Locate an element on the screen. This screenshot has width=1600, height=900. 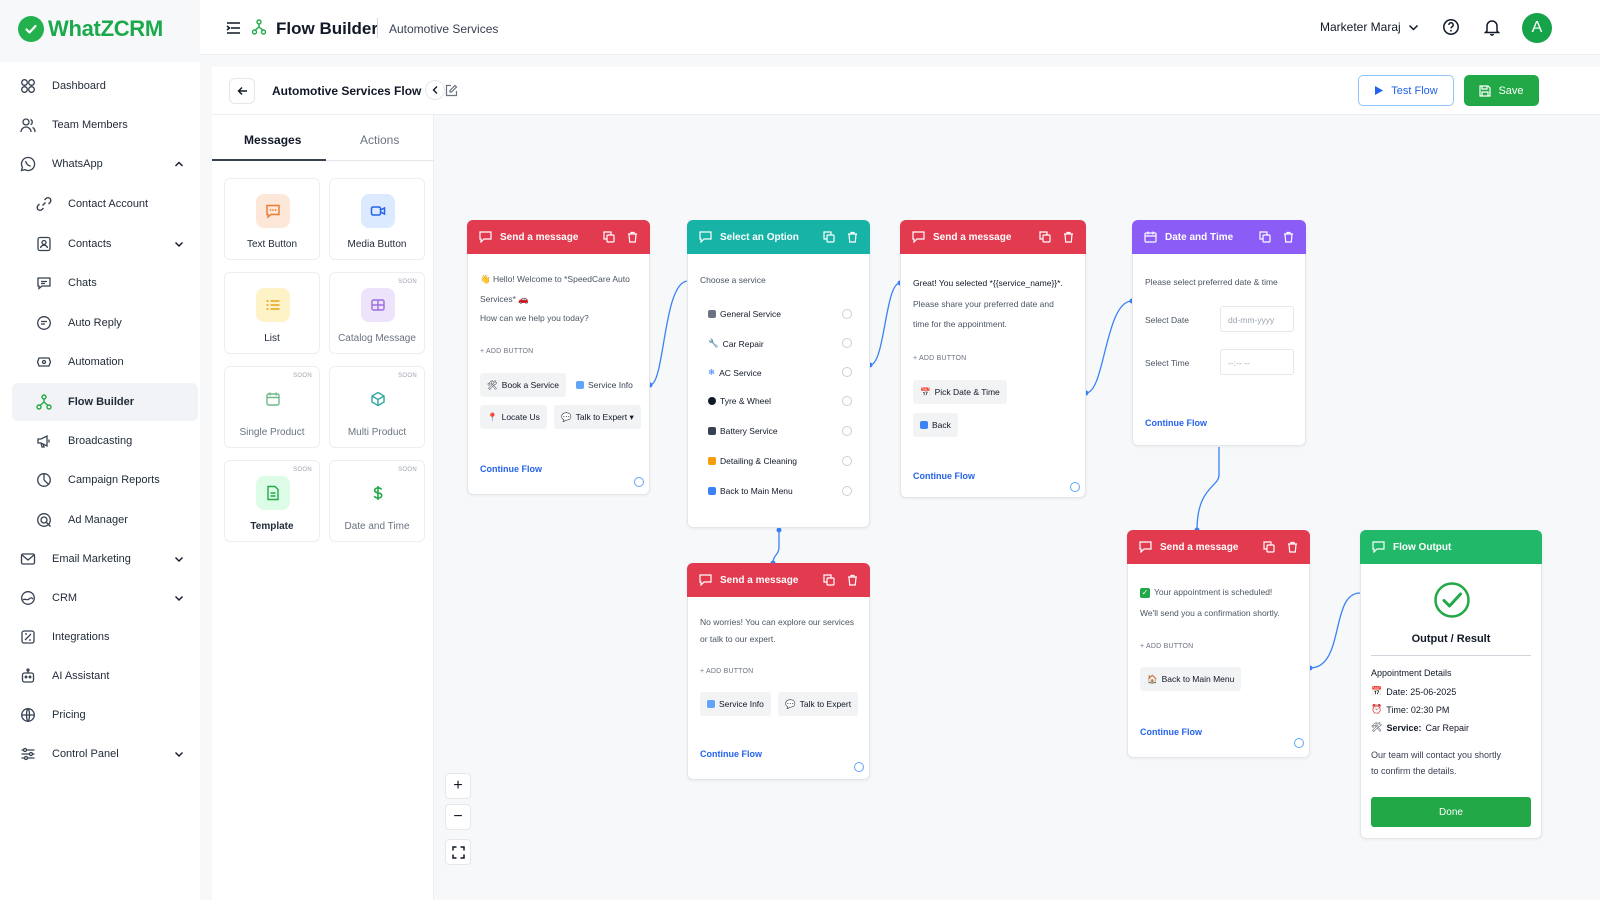
app-logo: WhatZCRM is located at coordinates (90, 29).